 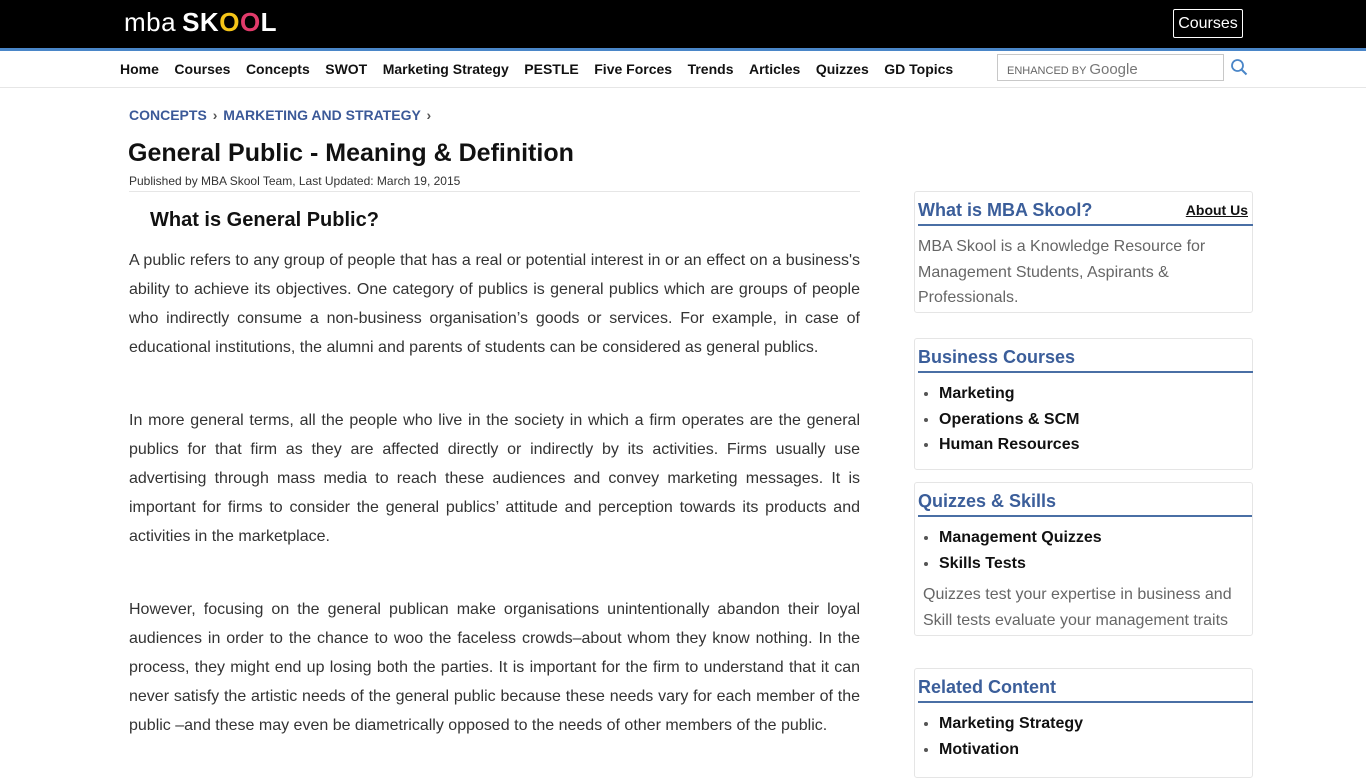 What do you see at coordinates (494, 191) in the screenshot?
I see `divider` at bounding box center [494, 191].